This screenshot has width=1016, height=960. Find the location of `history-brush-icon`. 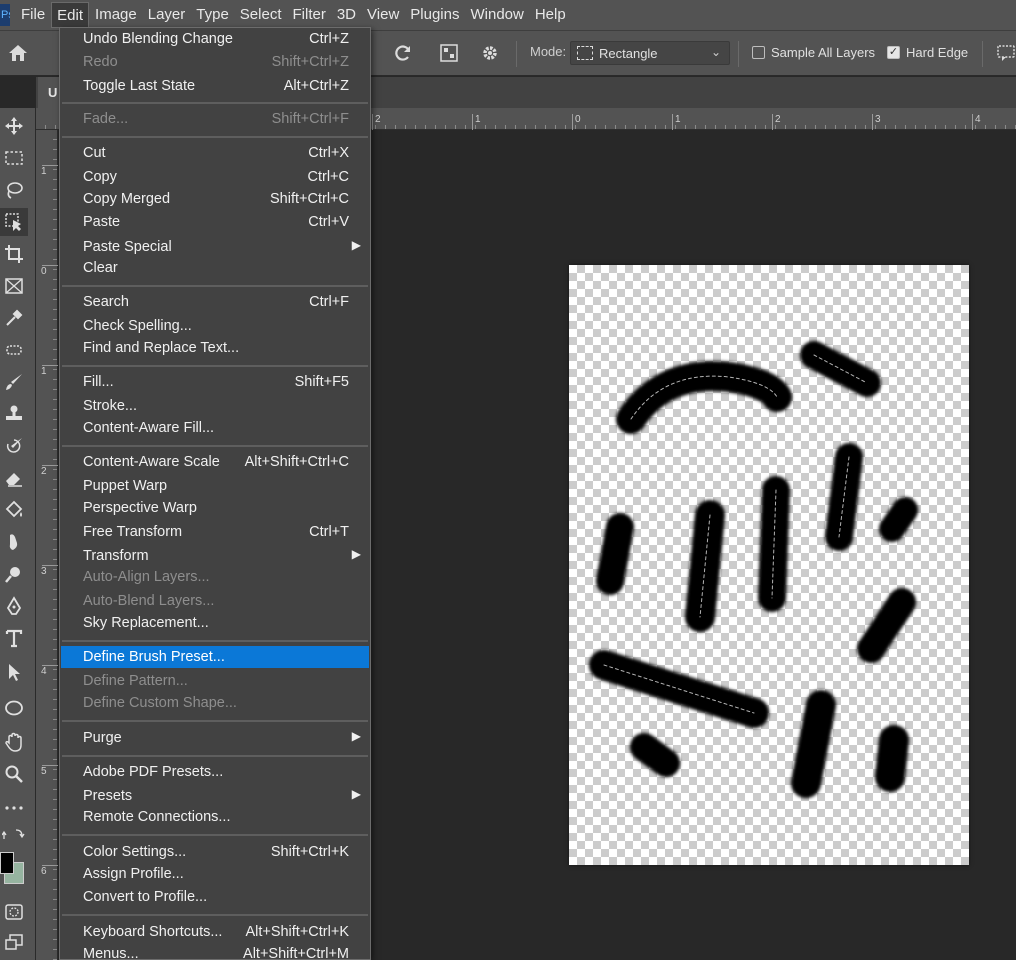

history-brush-icon is located at coordinates (14, 446).